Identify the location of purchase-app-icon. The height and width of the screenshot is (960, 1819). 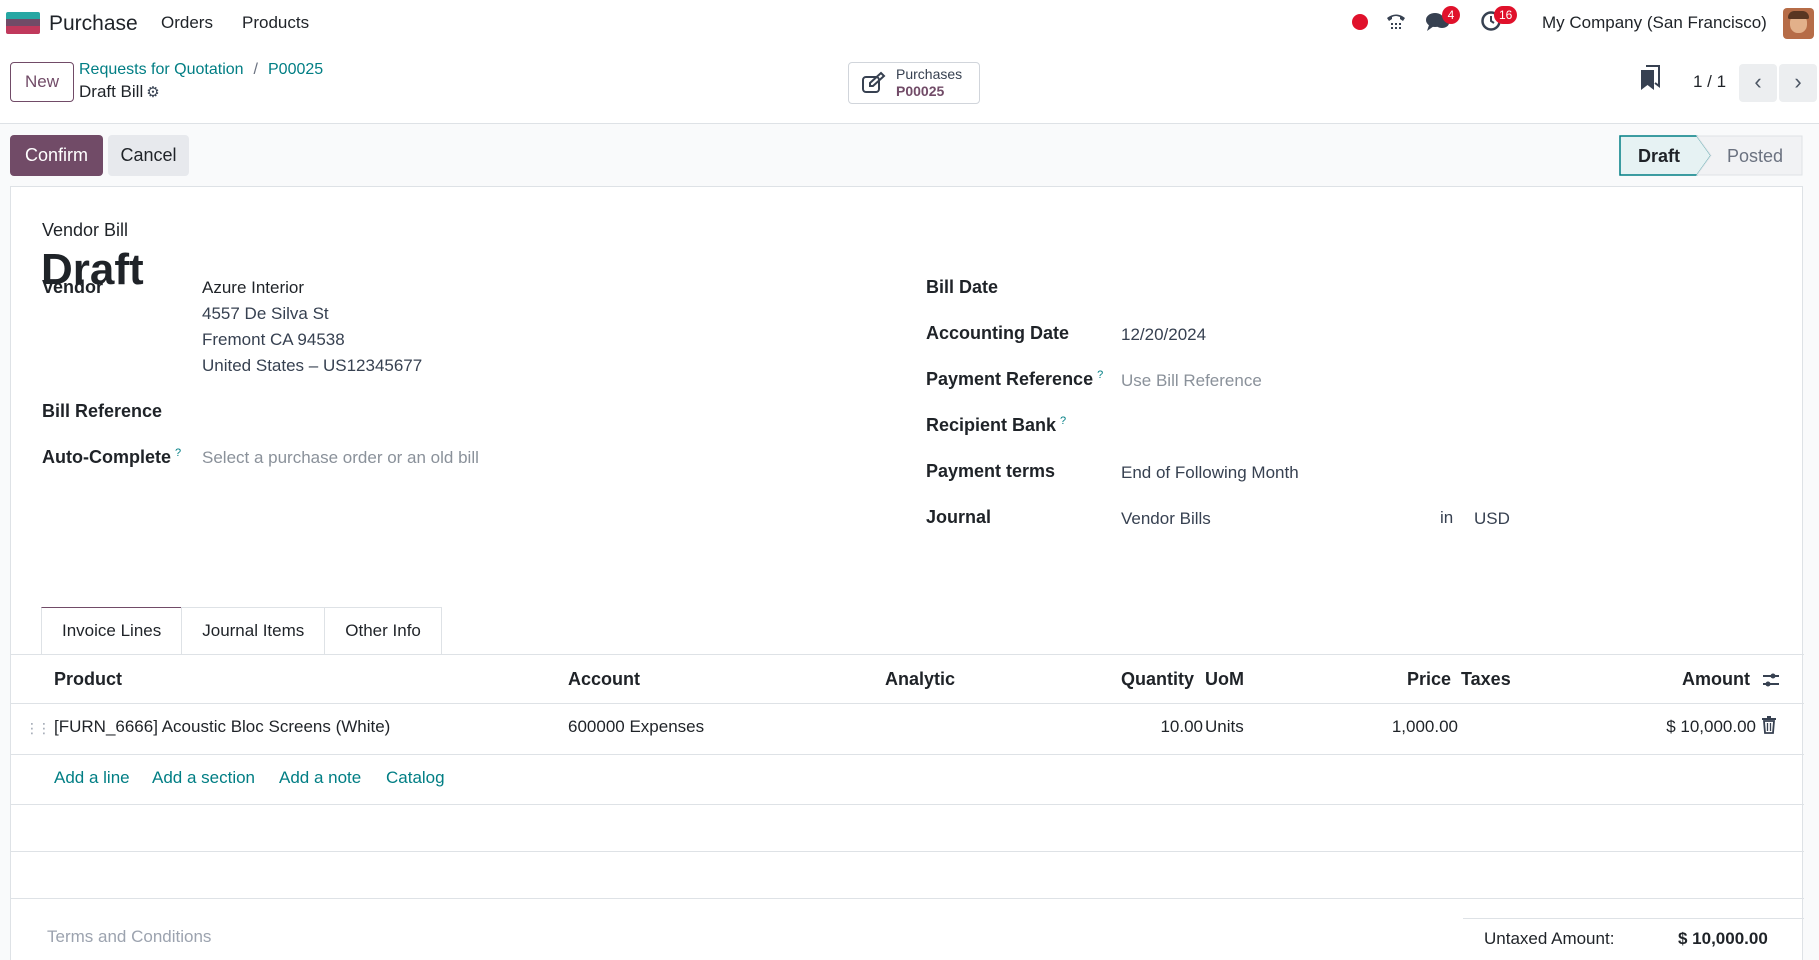
(23, 23).